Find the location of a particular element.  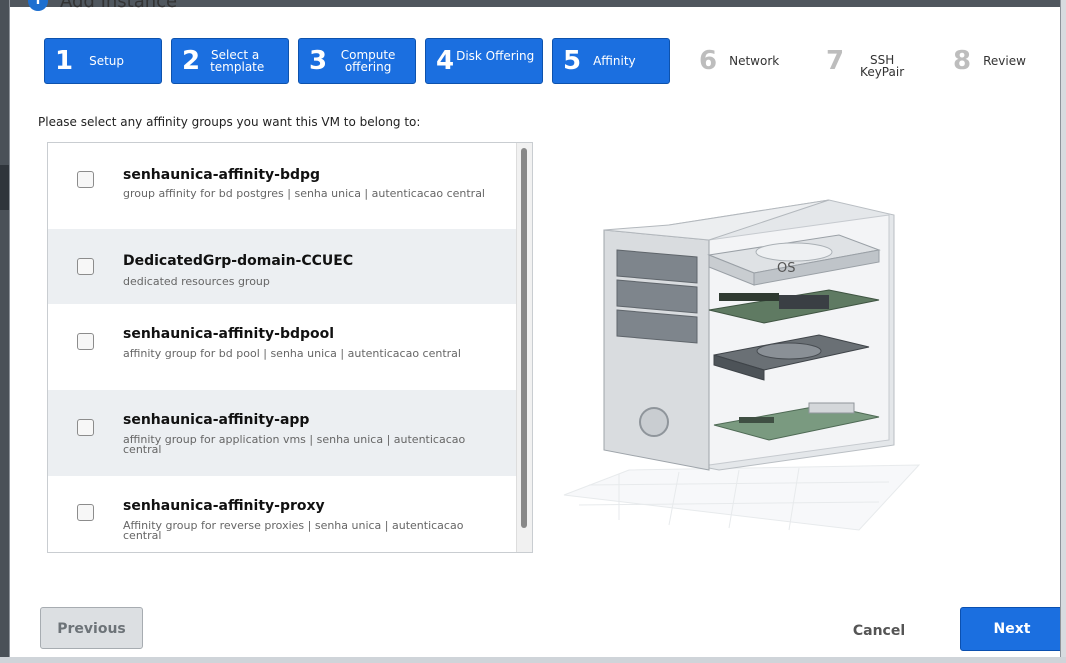

step-select-template: 2 Select a template is located at coordinates (230, 61).